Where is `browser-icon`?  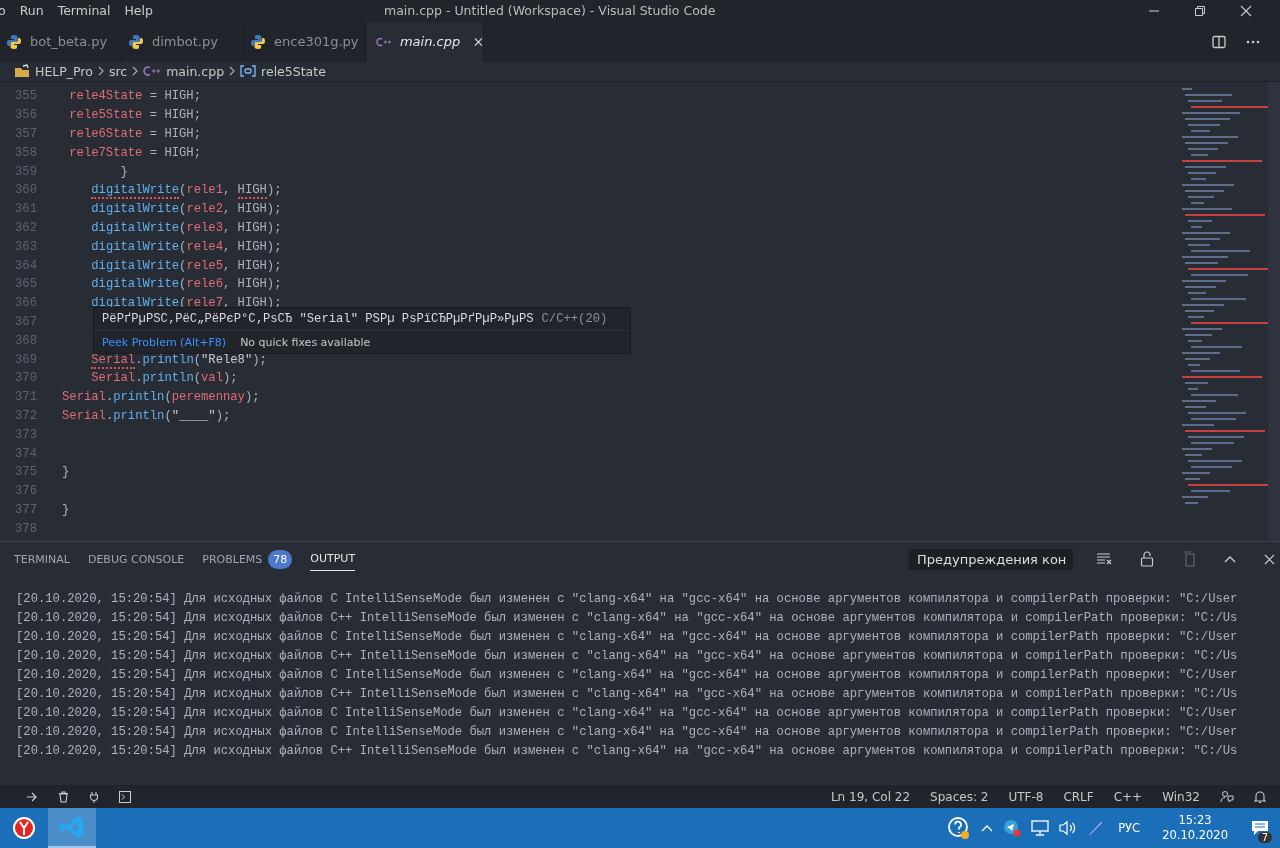 browser-icon is located at coordinates (24, 828).